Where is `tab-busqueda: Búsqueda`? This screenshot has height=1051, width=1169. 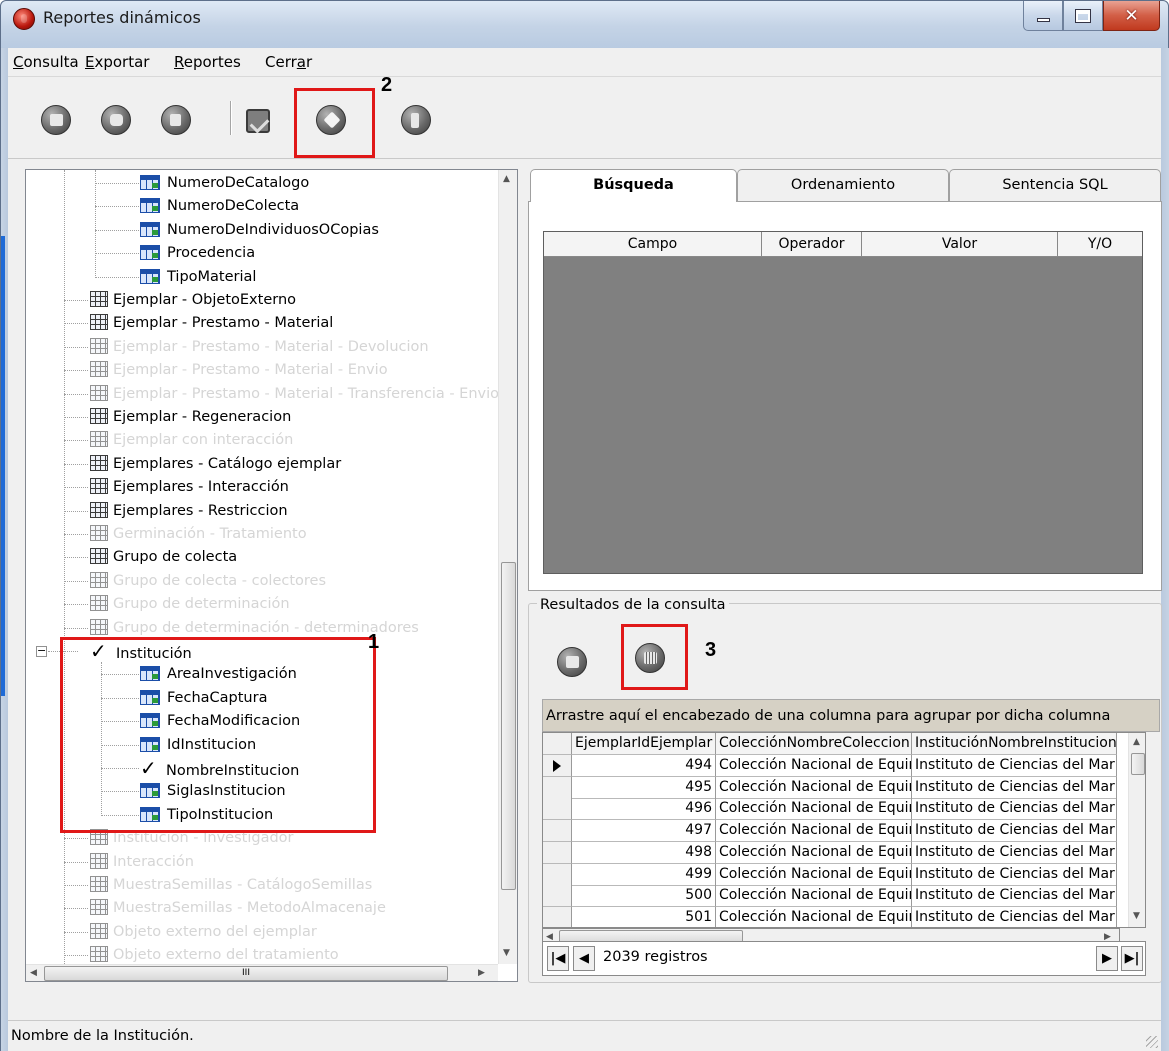 tab-busqueda: Búsqueda is located at coordinates (633, 185).